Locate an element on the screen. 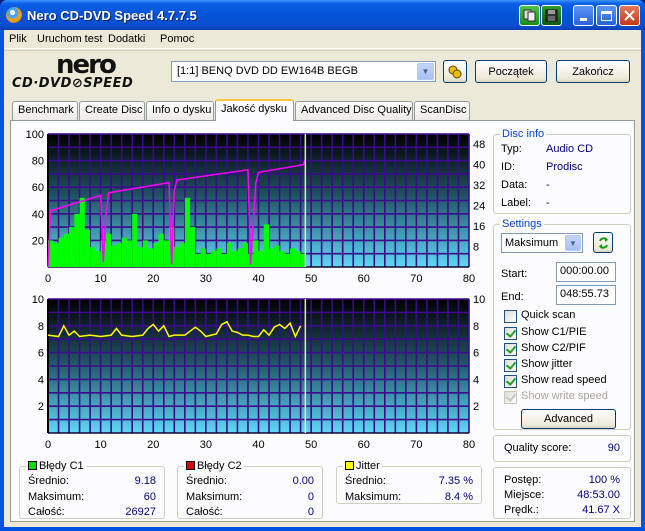 This screenshot has width=645, height=531. c2-max-label: Maksimum: is located at coordinates (214, 497).